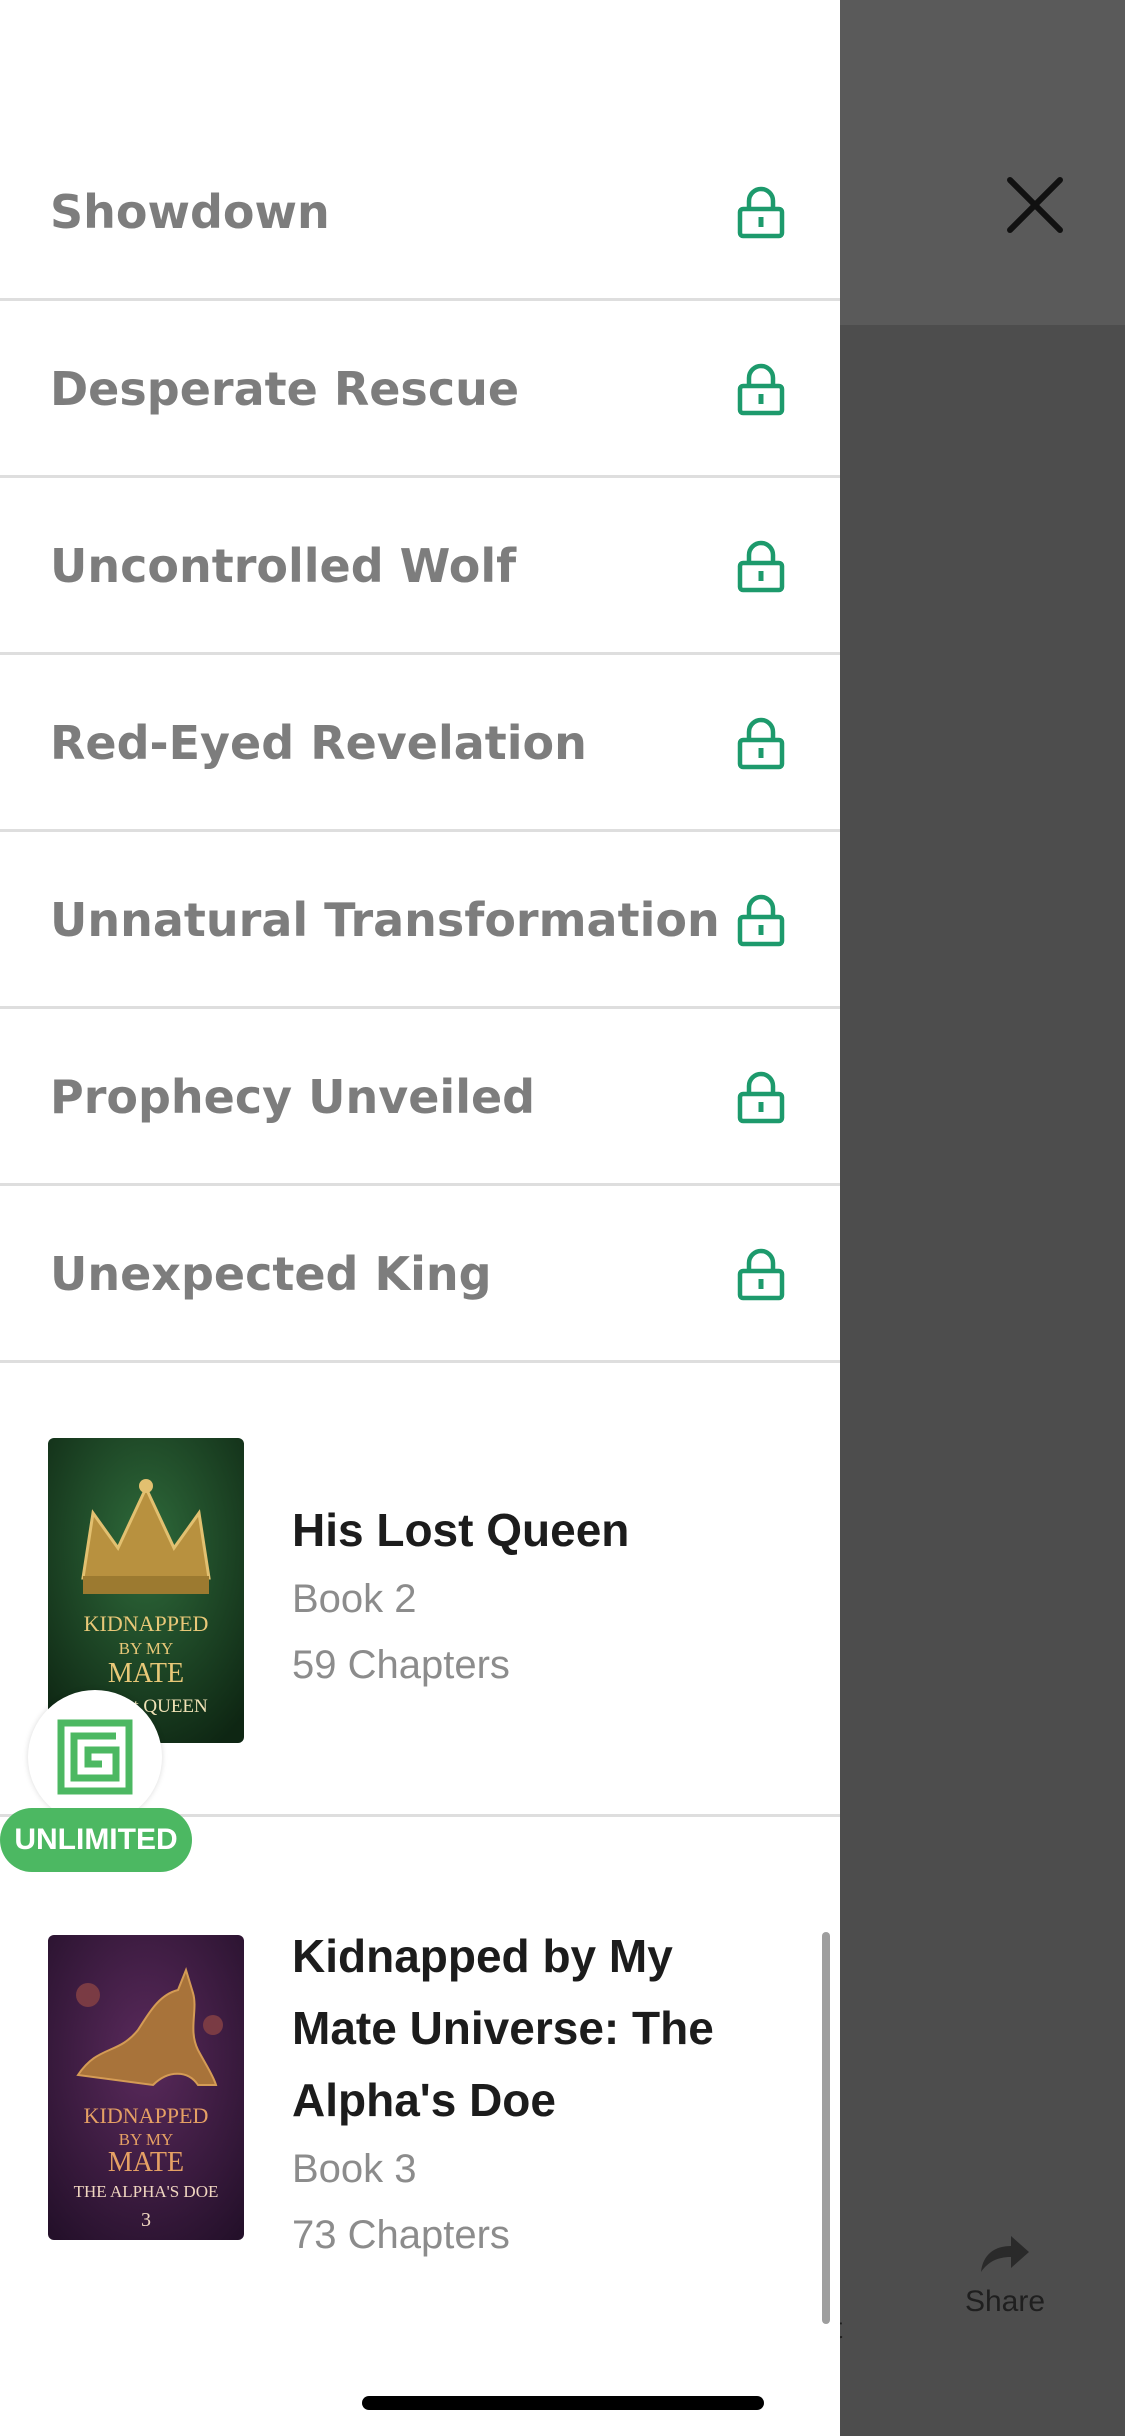 Image resolution: width=1125 pixels, height=2436 pixels. I want to click on chapter-row: Unexpected King, so click(420, 1275).